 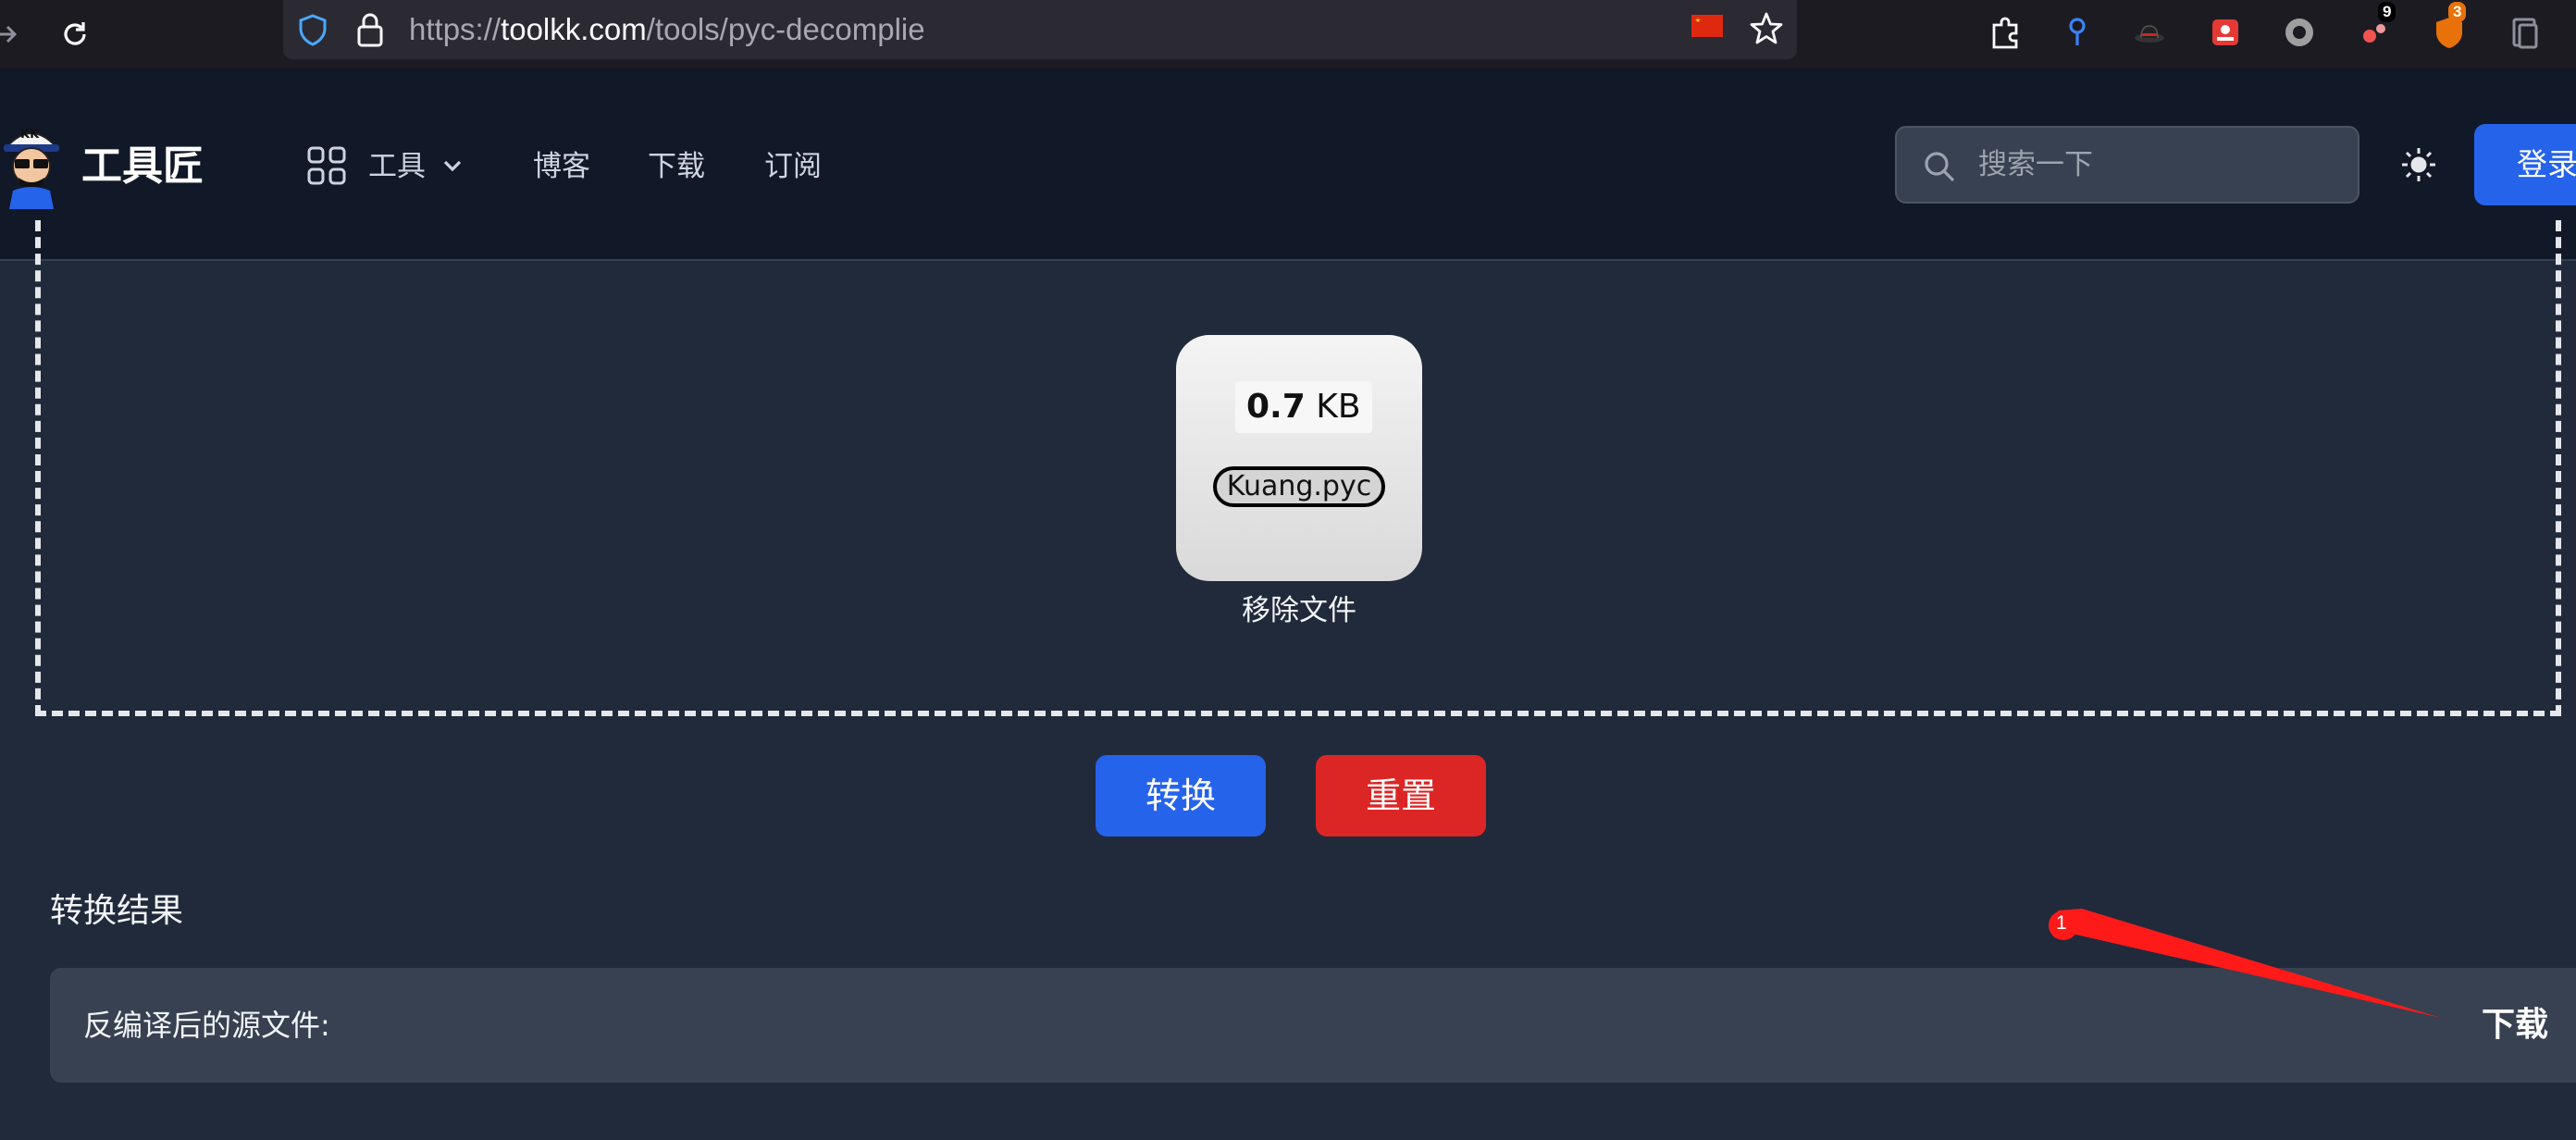 I want to click on forward-icon, so click(x=16, y=34).